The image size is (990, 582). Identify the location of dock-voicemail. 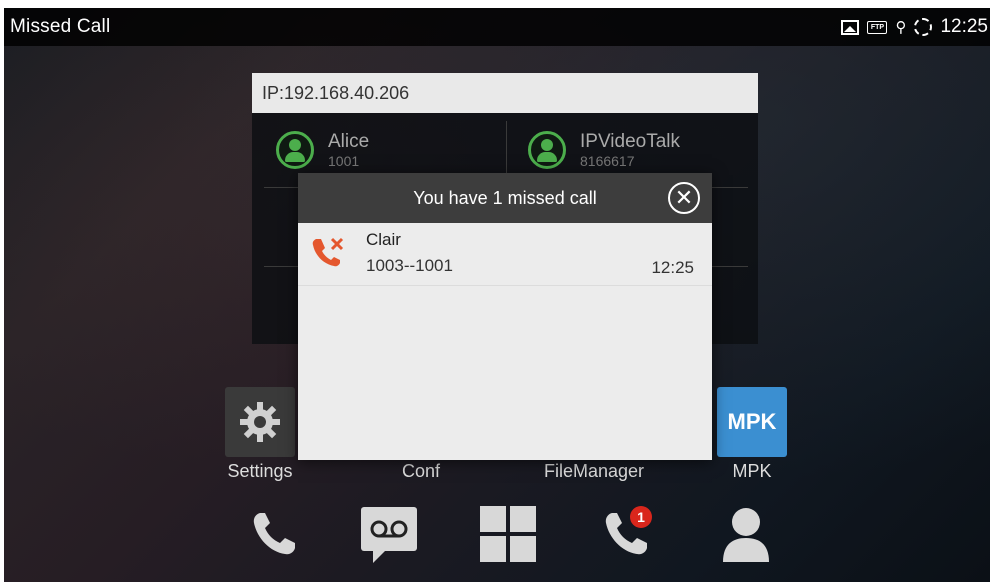
(389, 534).